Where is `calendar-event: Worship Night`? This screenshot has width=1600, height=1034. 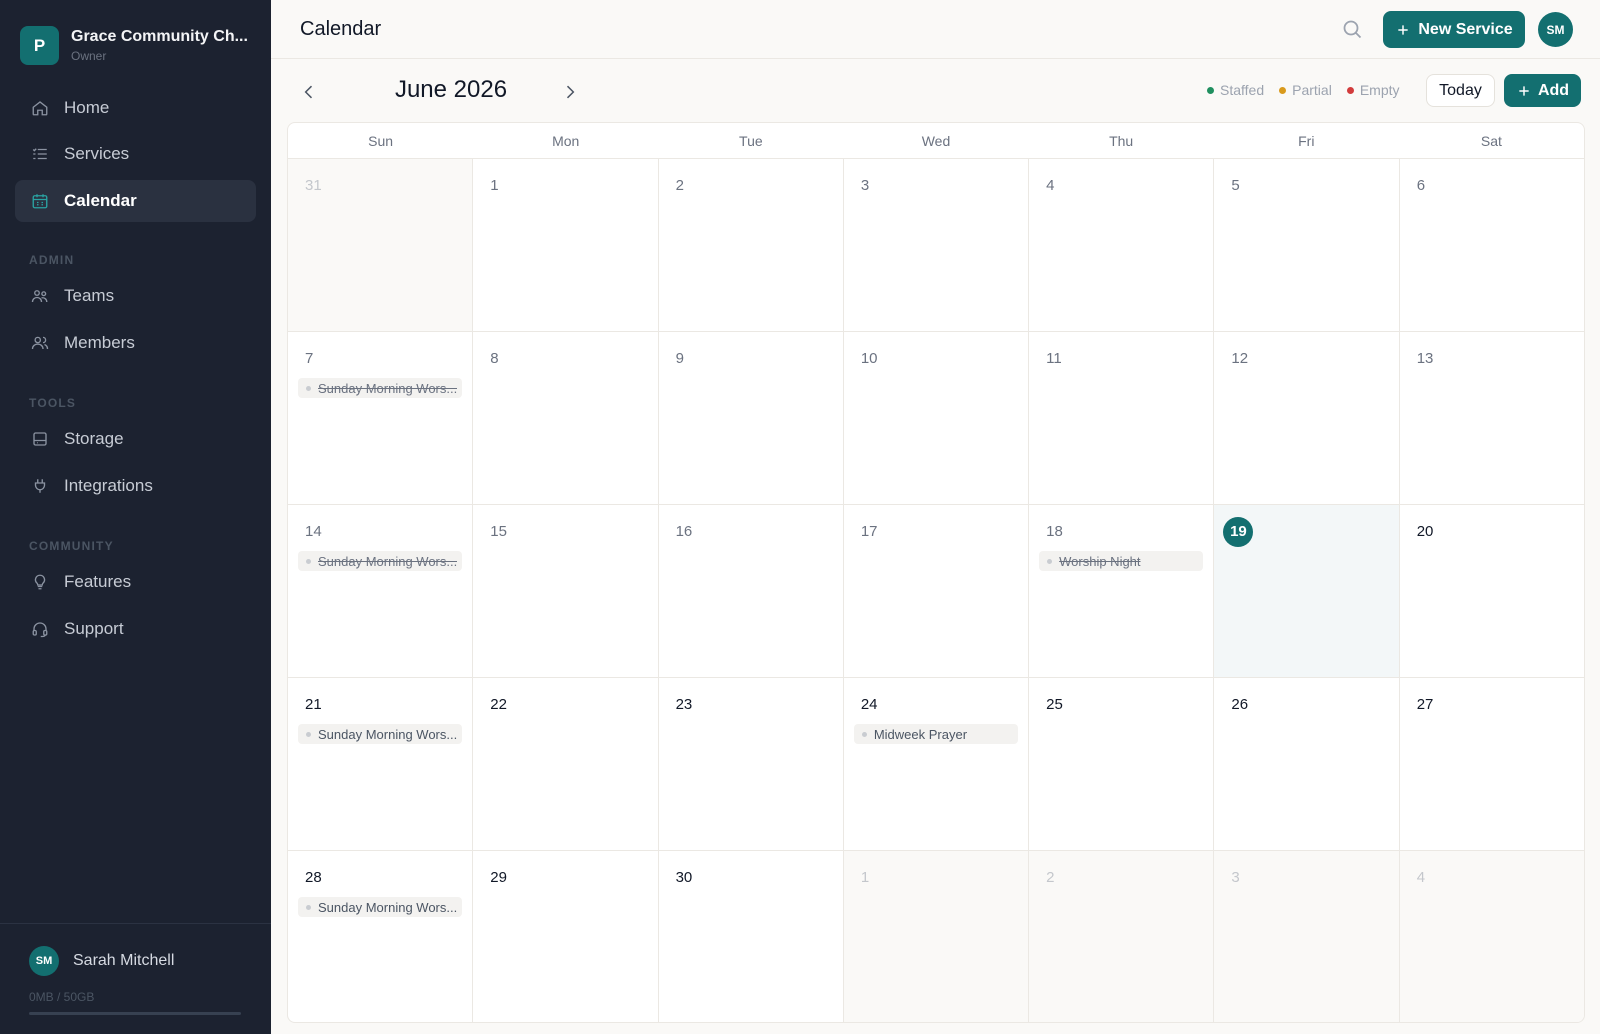
calendar-event: Worship Night is located at coordinates (1121, 561).